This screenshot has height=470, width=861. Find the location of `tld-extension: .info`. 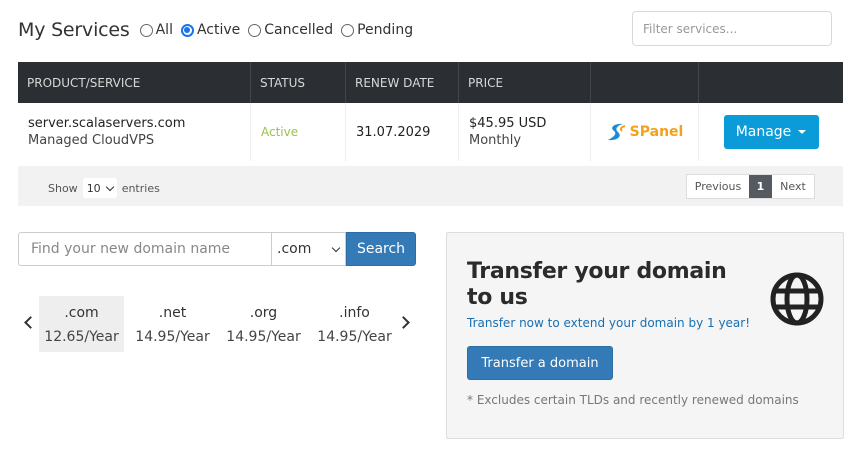

tld-extension: .info is located at coordinates (354, 313).